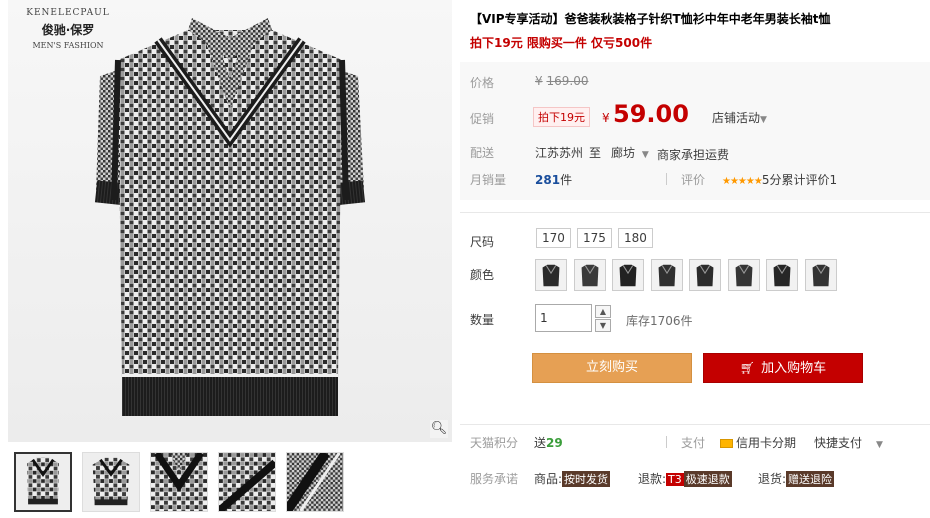 This screenshot has height=518, width=930. Describe the element at coordinates (726, 443) in the screenshot. I see `credit-card-icon` at that location.